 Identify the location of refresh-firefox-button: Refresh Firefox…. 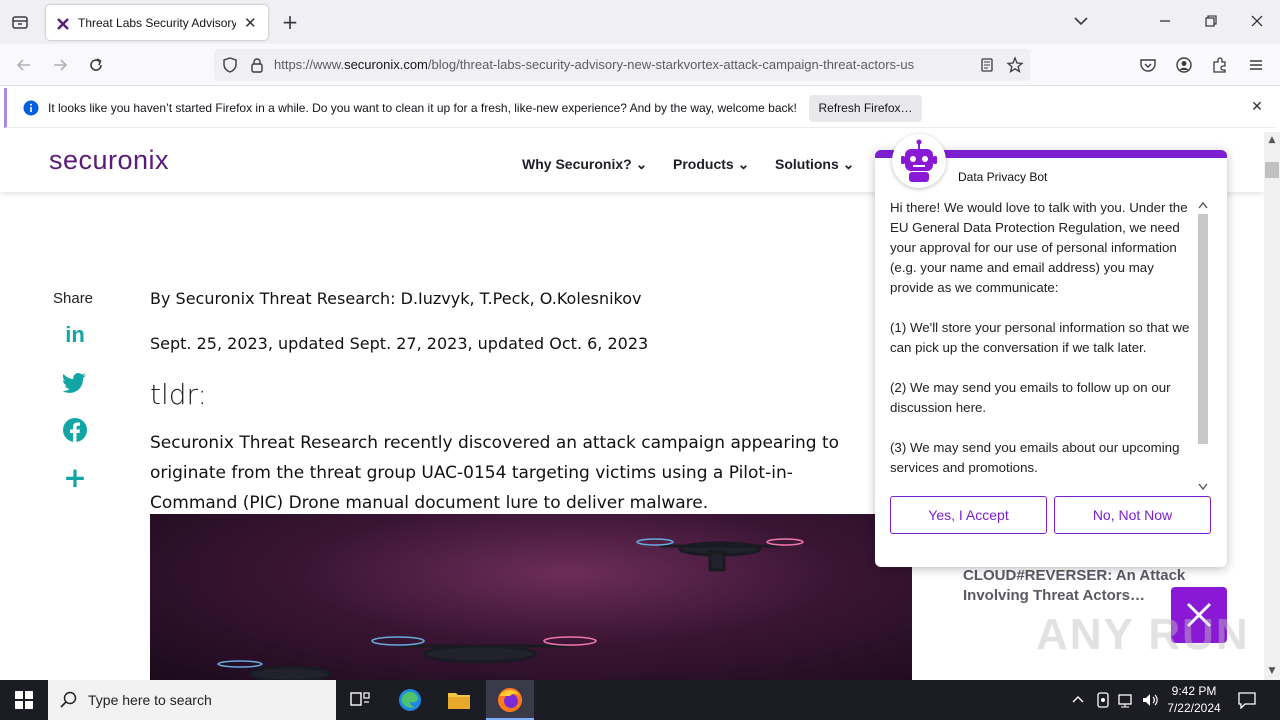
(865, 108).